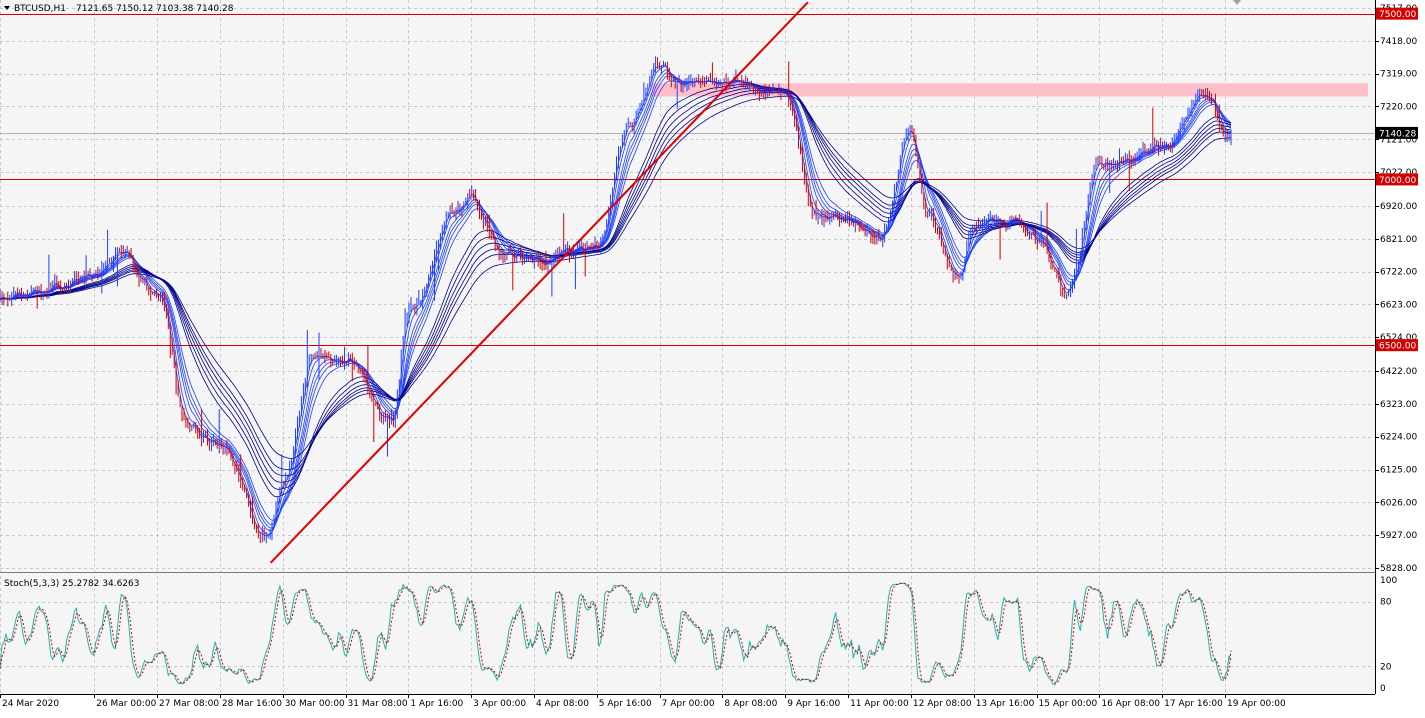 This screenshot has height=718, width=1425. I want to click on time-tick-label: 26 Mar 00:00, so click(126, 704).